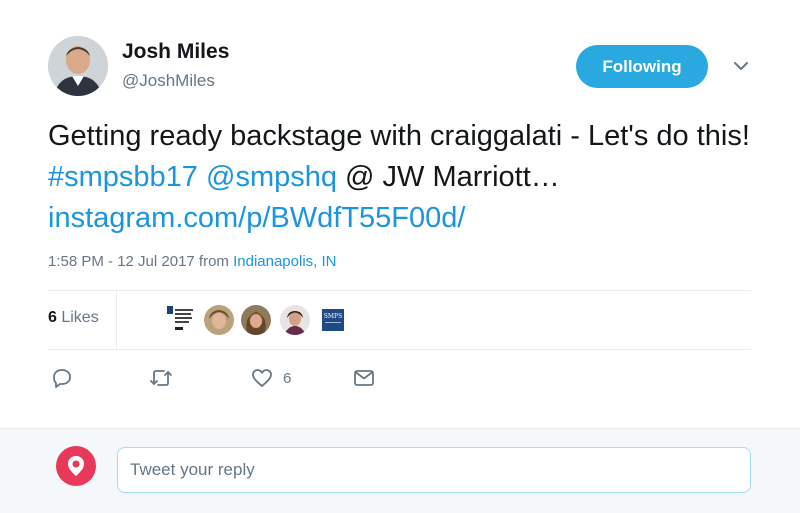 This screenshot has width=800, height=513. Describe the element at coordinates (642, 66) in the screenshot. I see `following-button: Following` at that location.